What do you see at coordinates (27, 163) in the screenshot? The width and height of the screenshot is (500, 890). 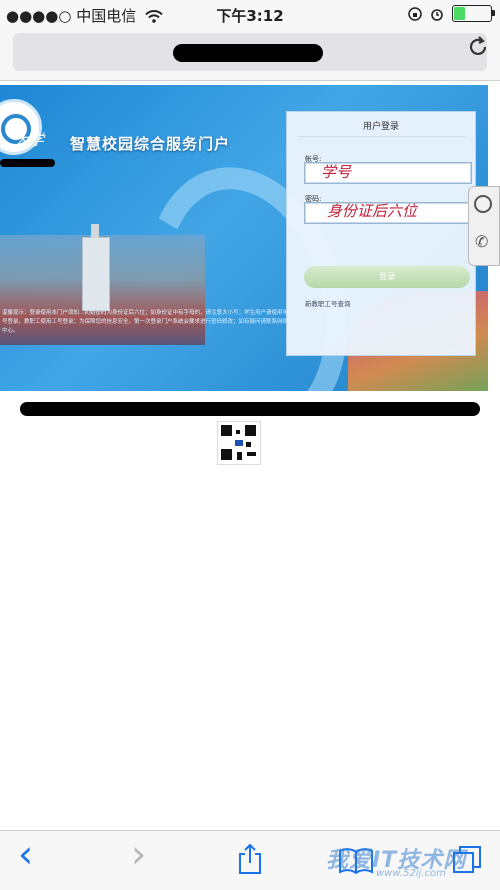 I see `redacted-name` at bounding box center [27, 163].